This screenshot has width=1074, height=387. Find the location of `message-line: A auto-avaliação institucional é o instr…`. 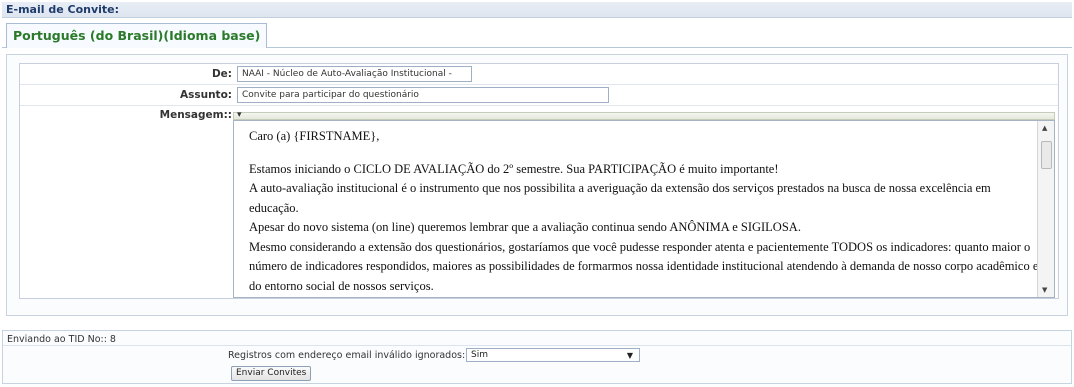

message-line: A auto-avaliação institucional é o instr… is located at coordinates (620, 188).